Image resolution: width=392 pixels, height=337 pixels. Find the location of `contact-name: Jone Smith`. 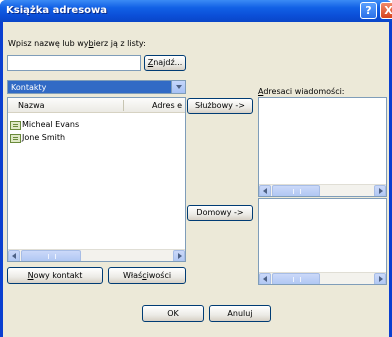

contact-name: Jone Smith is located at coordinates (44, 137).